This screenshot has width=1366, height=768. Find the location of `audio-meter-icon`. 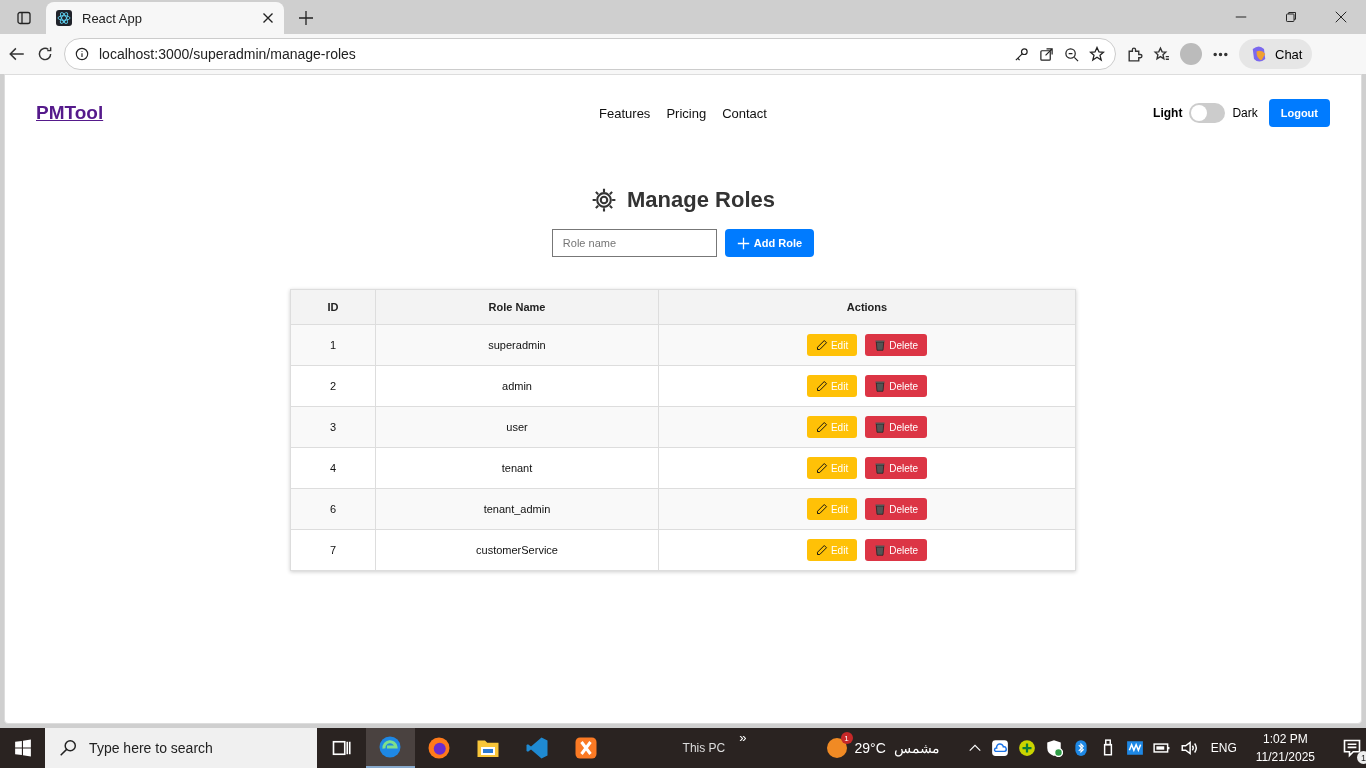

audio-meter-icon is located at coordinates (1134, 748).